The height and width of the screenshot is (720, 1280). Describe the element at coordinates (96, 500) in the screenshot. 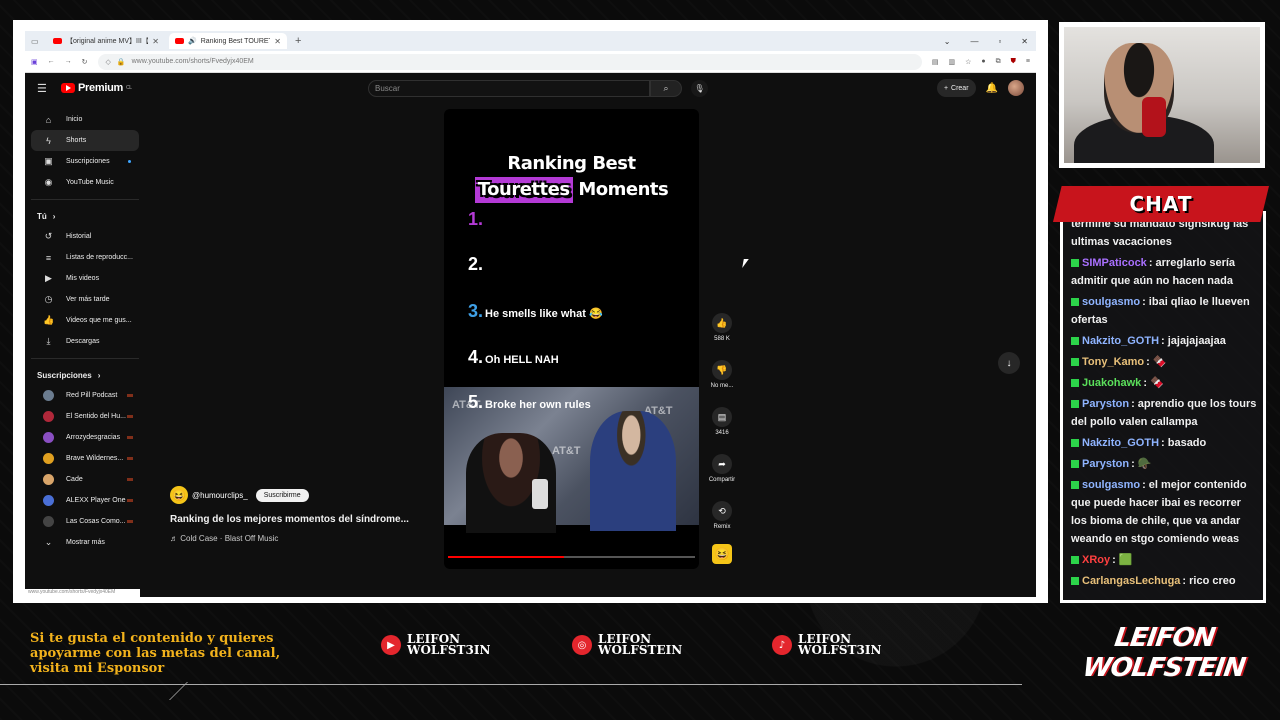

I see `sidebar-item-label: ALEXX Player One` at that location.